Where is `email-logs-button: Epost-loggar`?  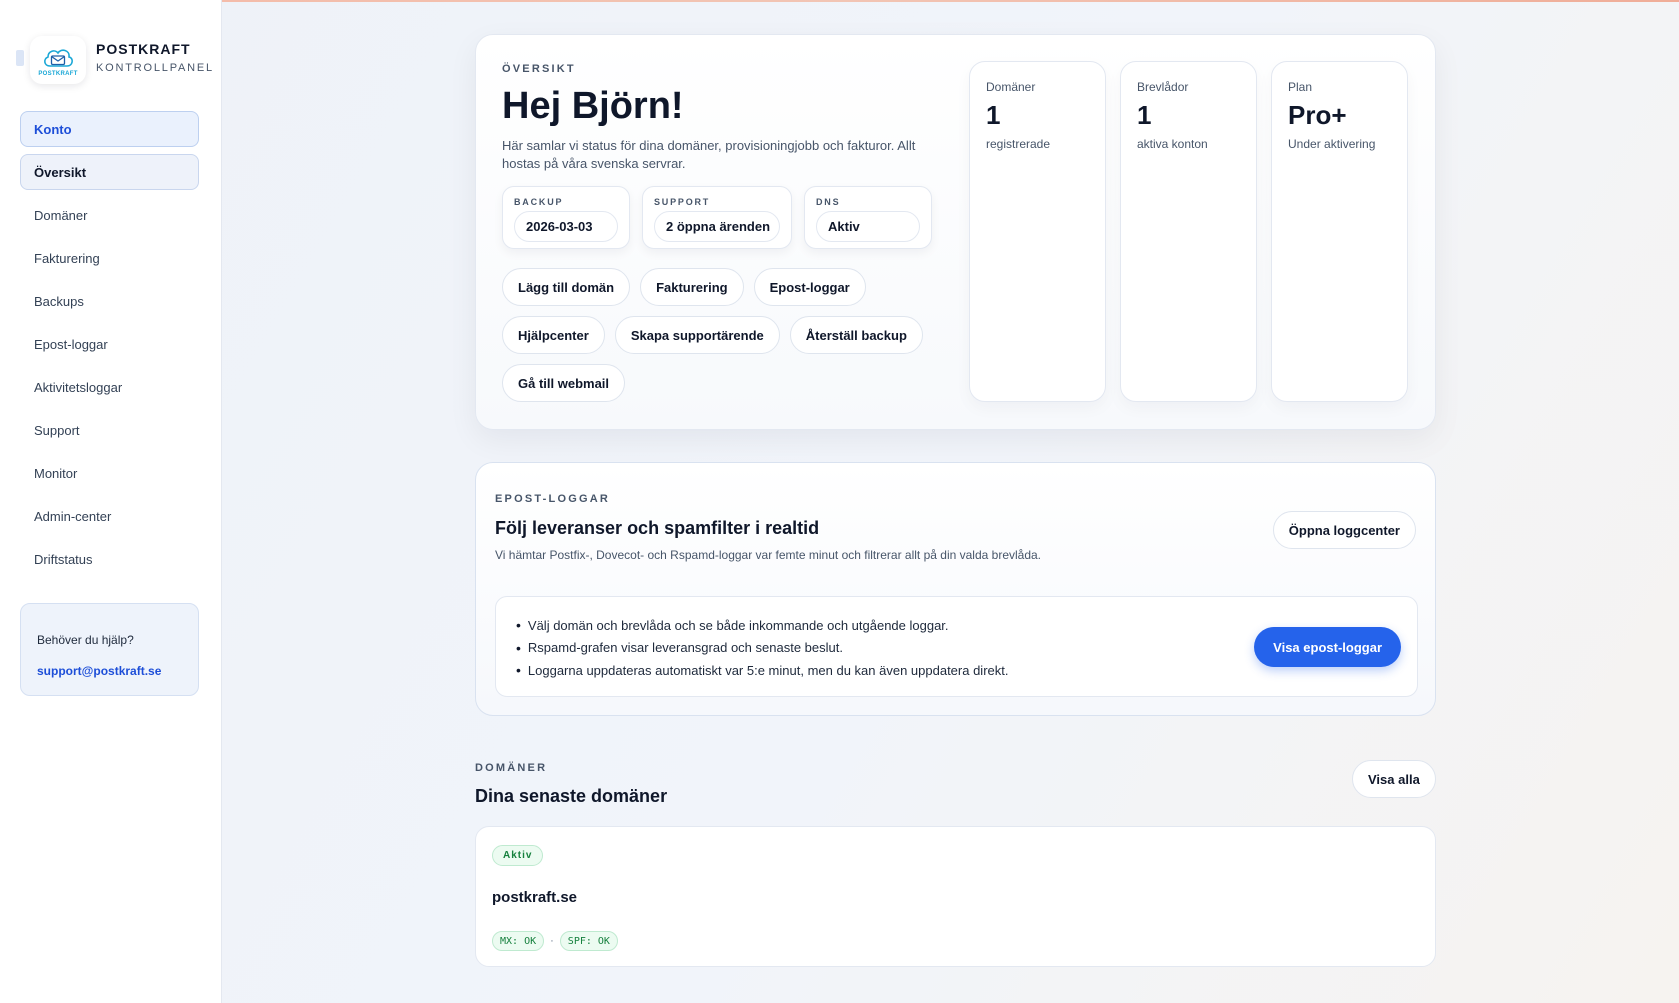 email-logs-button: Epost-loggar is located at coordinates (809, 287).